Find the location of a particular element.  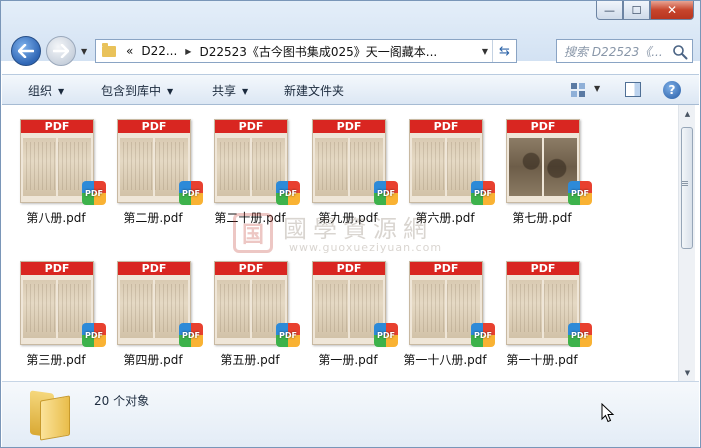

file-name: 第五册.pdf is located at coordinates (250, 360).